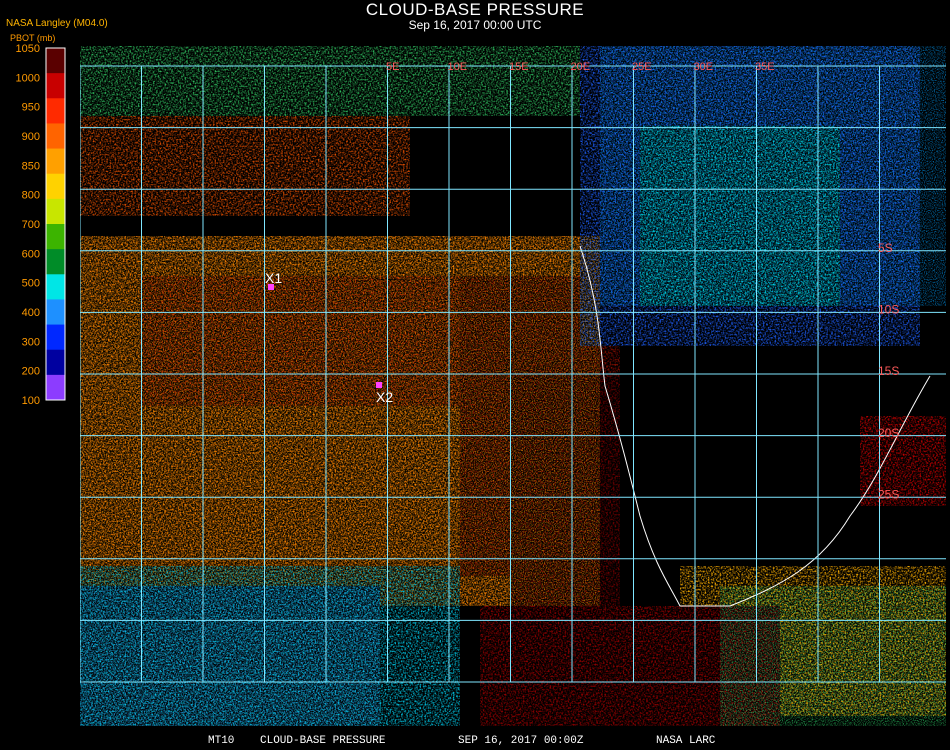 The height and width of the screenshot is (750, 950). What do you see at coordinates (521, 741) in the screenshot?
I see `footer-date: SEP 16, 2017 00:00Z` at bounding box center [521, 741].